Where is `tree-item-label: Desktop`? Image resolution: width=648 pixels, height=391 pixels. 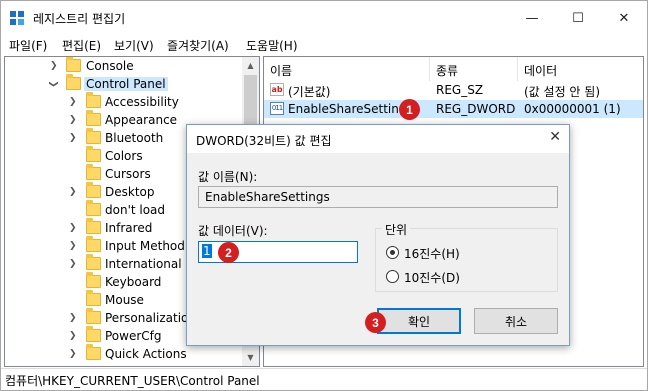
tree-item-label: Desktop is located at coordinates (130, 192).